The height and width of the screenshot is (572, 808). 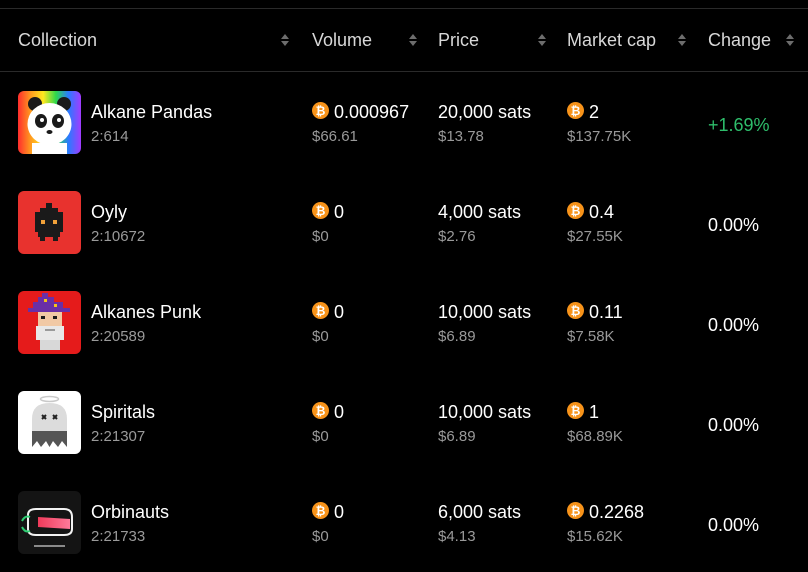 What do you see at coordinates (151, 112) in the screenshot?
I see `collection-name: Alkane Pandas` at bounding box center [151, 112].